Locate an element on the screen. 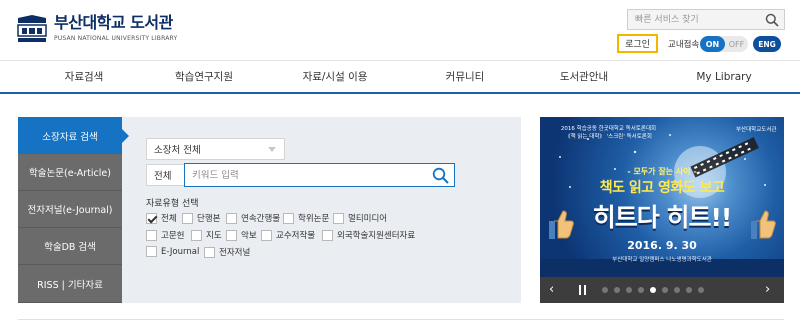 The image size is (800, 322). banner-tagline: - 모두가 잘는 사이 - is located at coordinates (662, 171).